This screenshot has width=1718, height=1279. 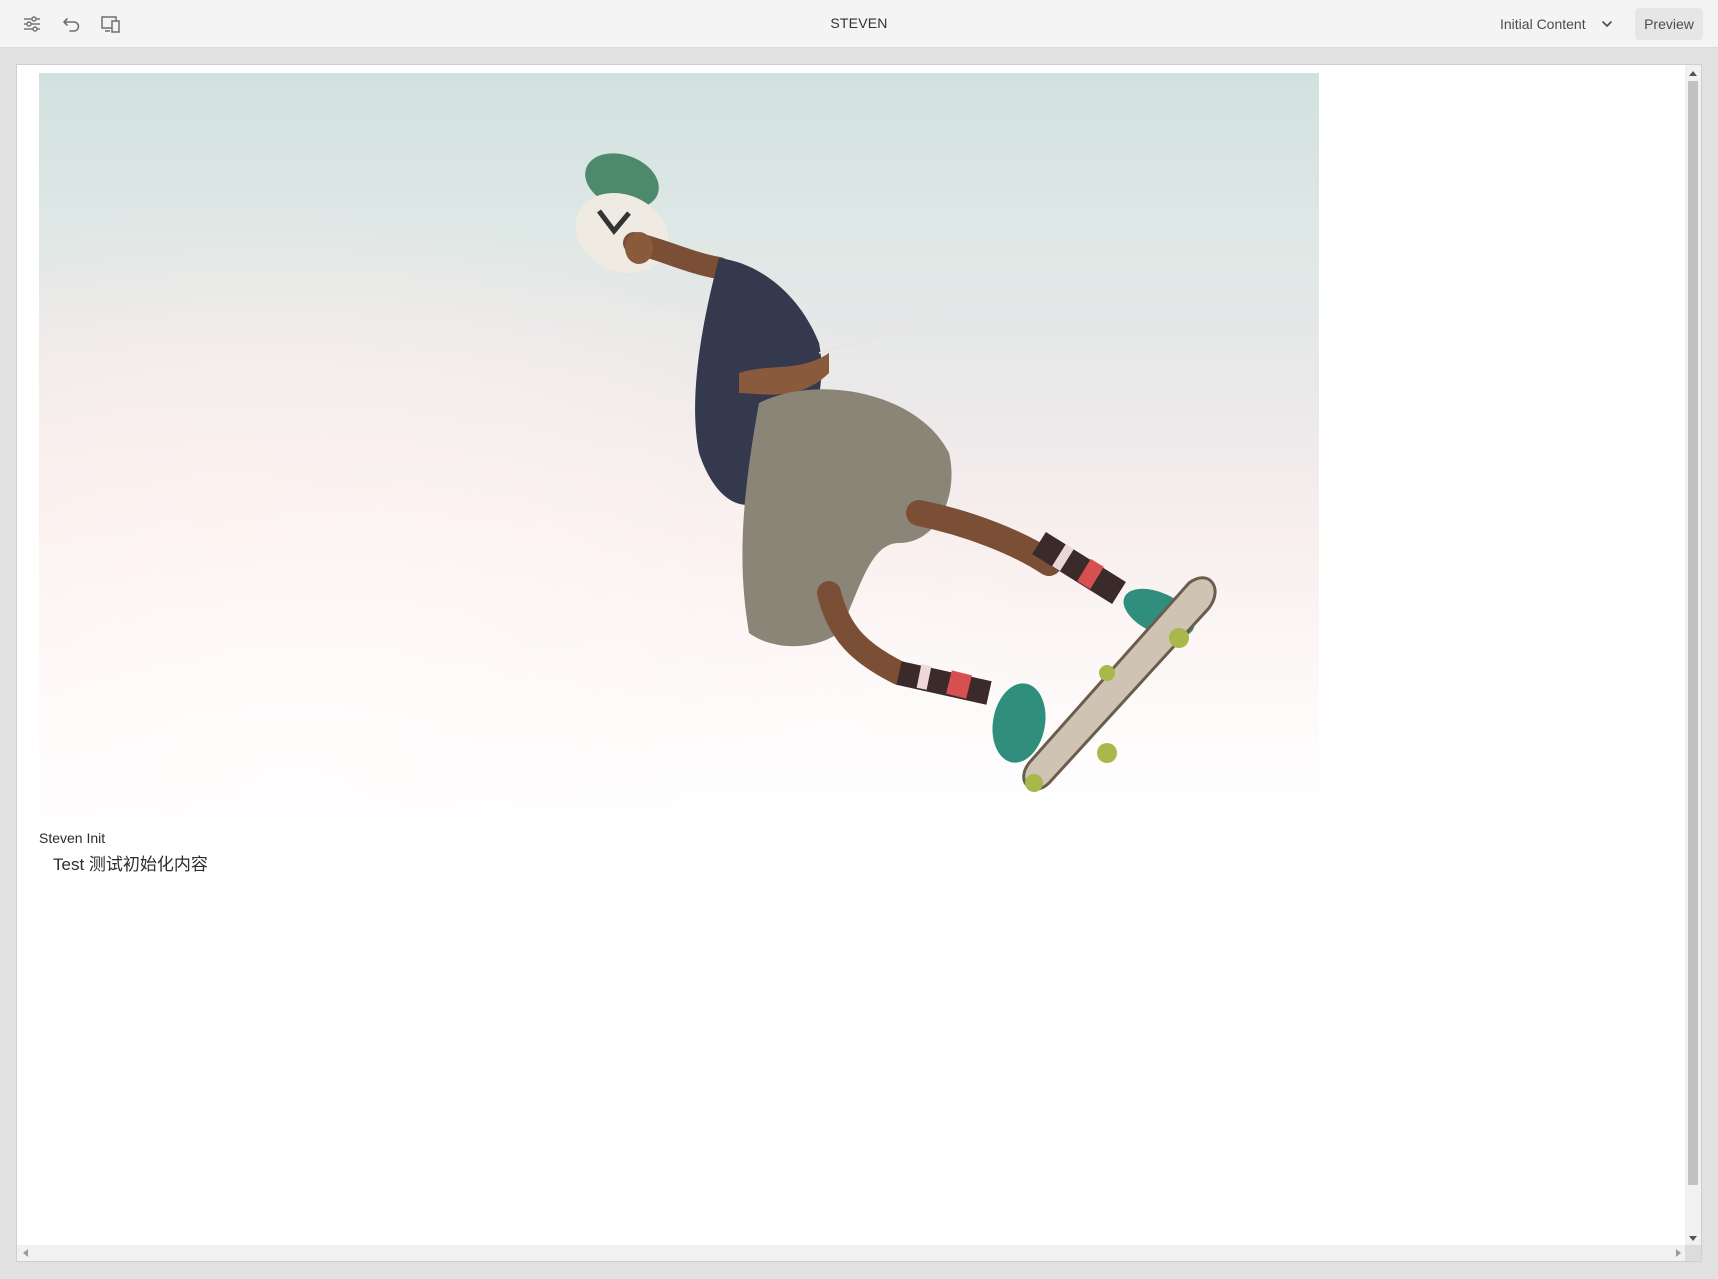 What do you see at coordinates (1543, 24) in the screenshot?
I see `mode-select-value: Initial Content` at bounding box center [1543, 24].